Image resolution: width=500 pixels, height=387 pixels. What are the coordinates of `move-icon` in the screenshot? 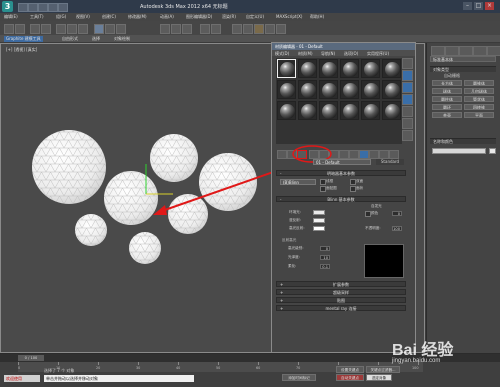 It's located at (99, 29).